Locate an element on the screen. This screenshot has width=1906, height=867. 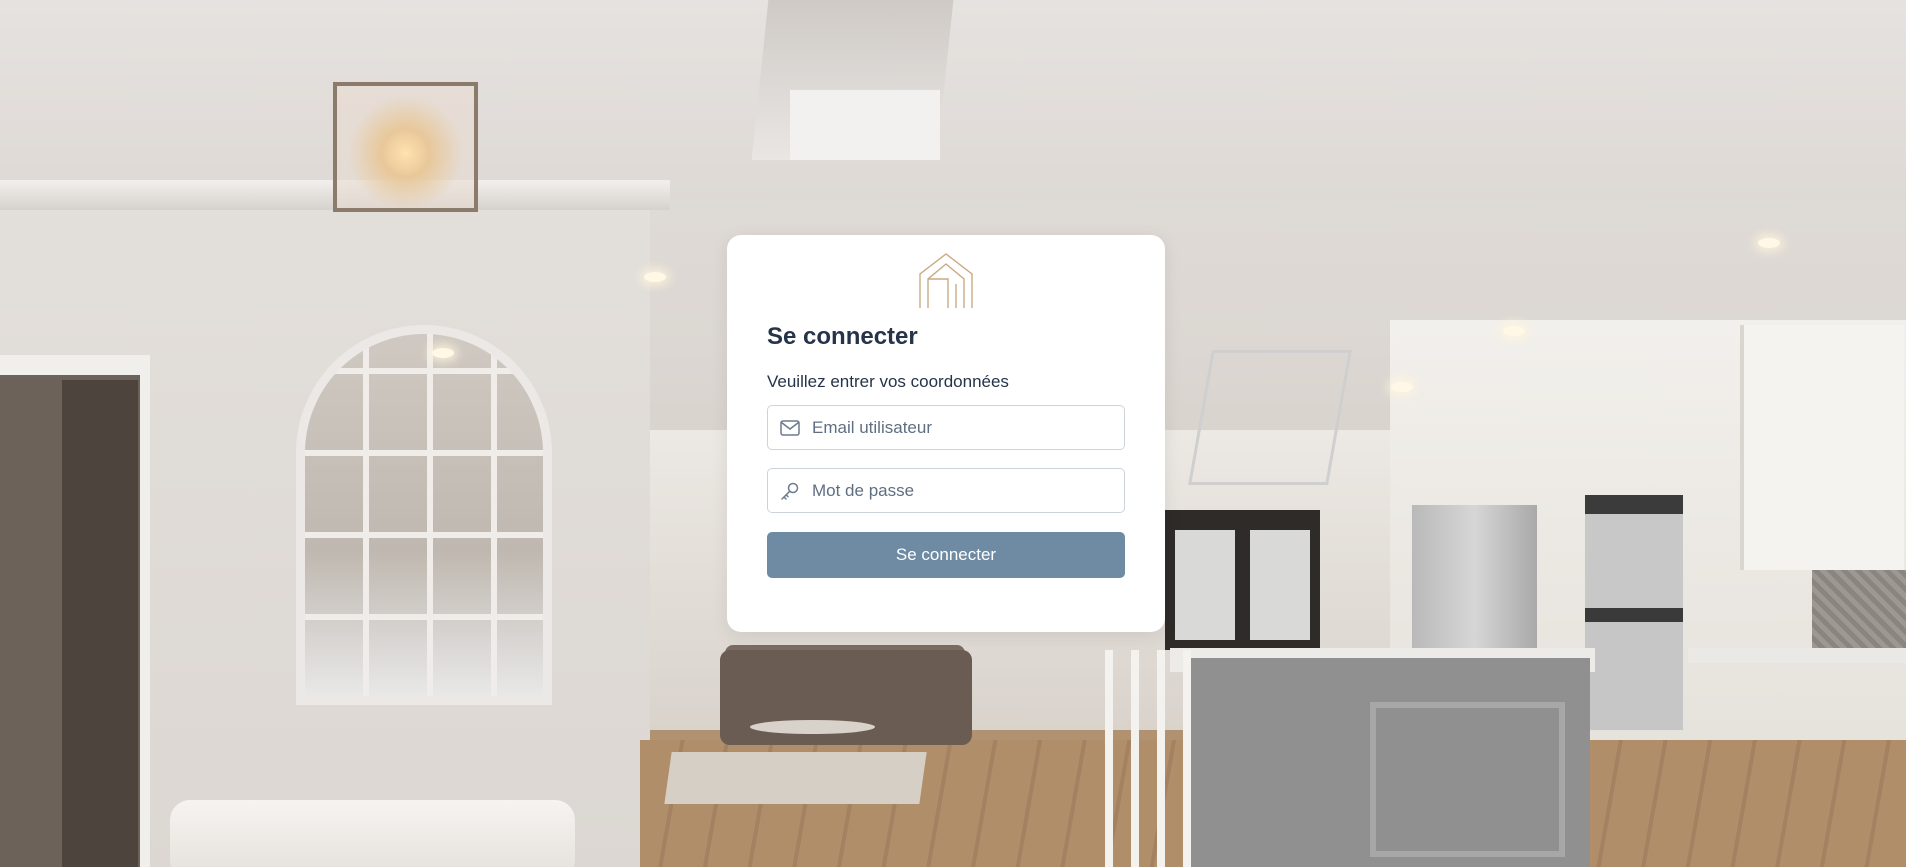
island-panel is located at coordinates (1467, 779).